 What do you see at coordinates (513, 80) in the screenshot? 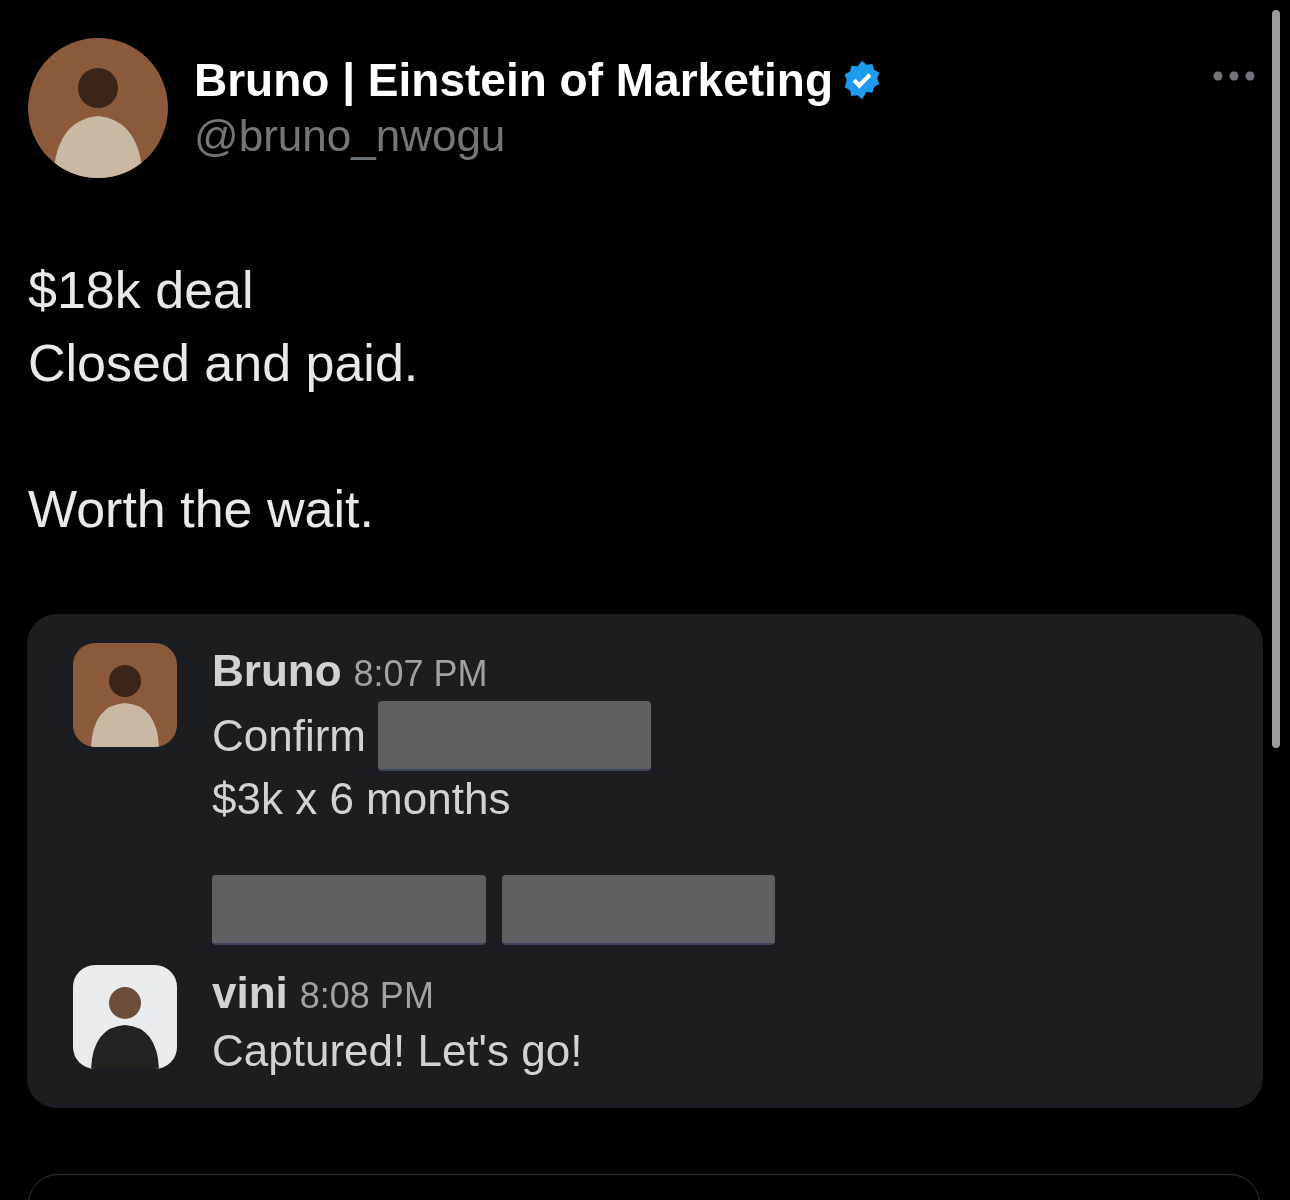
I see `author-name: Bruno | Einstein of Marketing` at bounding box center [513, 80].